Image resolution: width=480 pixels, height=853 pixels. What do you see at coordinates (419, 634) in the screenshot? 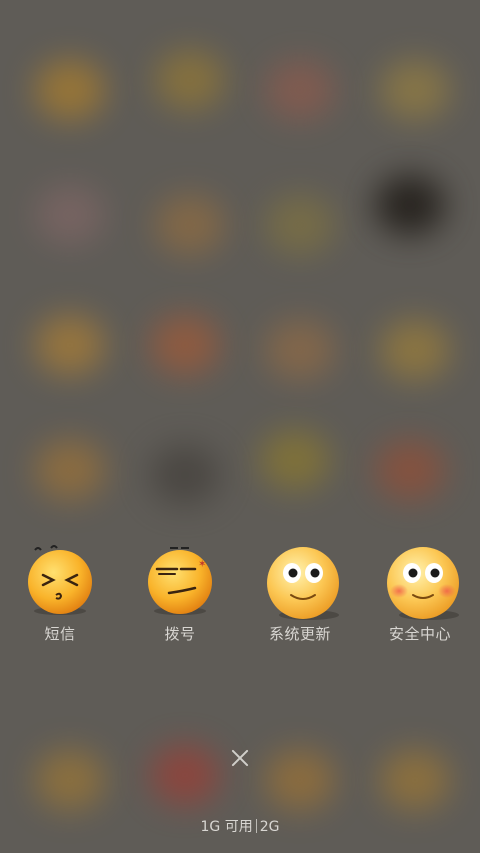
I see `app-label: 安全中心` at bounding box center [419, 634].